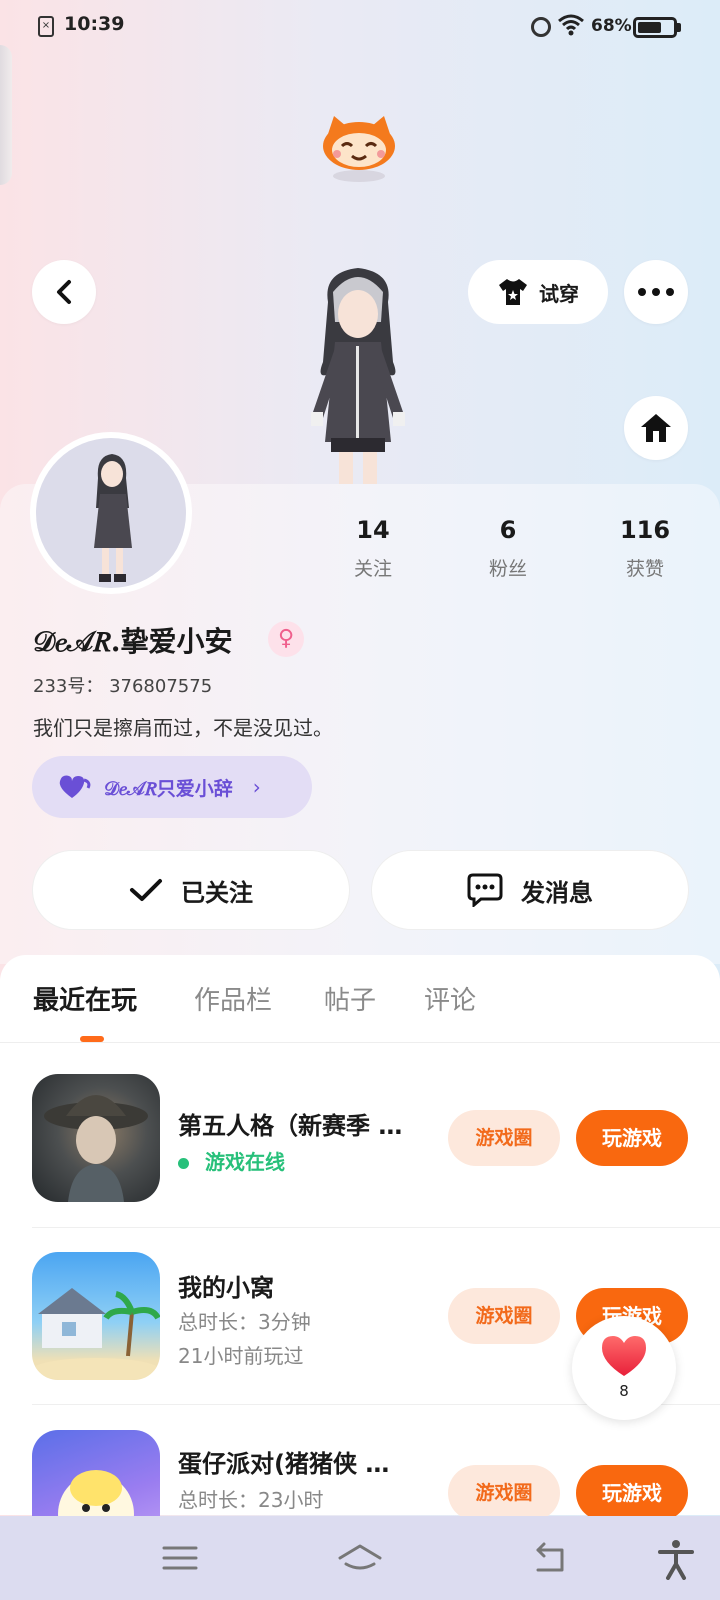  I want to click on battery-icon, so click(655, 27).